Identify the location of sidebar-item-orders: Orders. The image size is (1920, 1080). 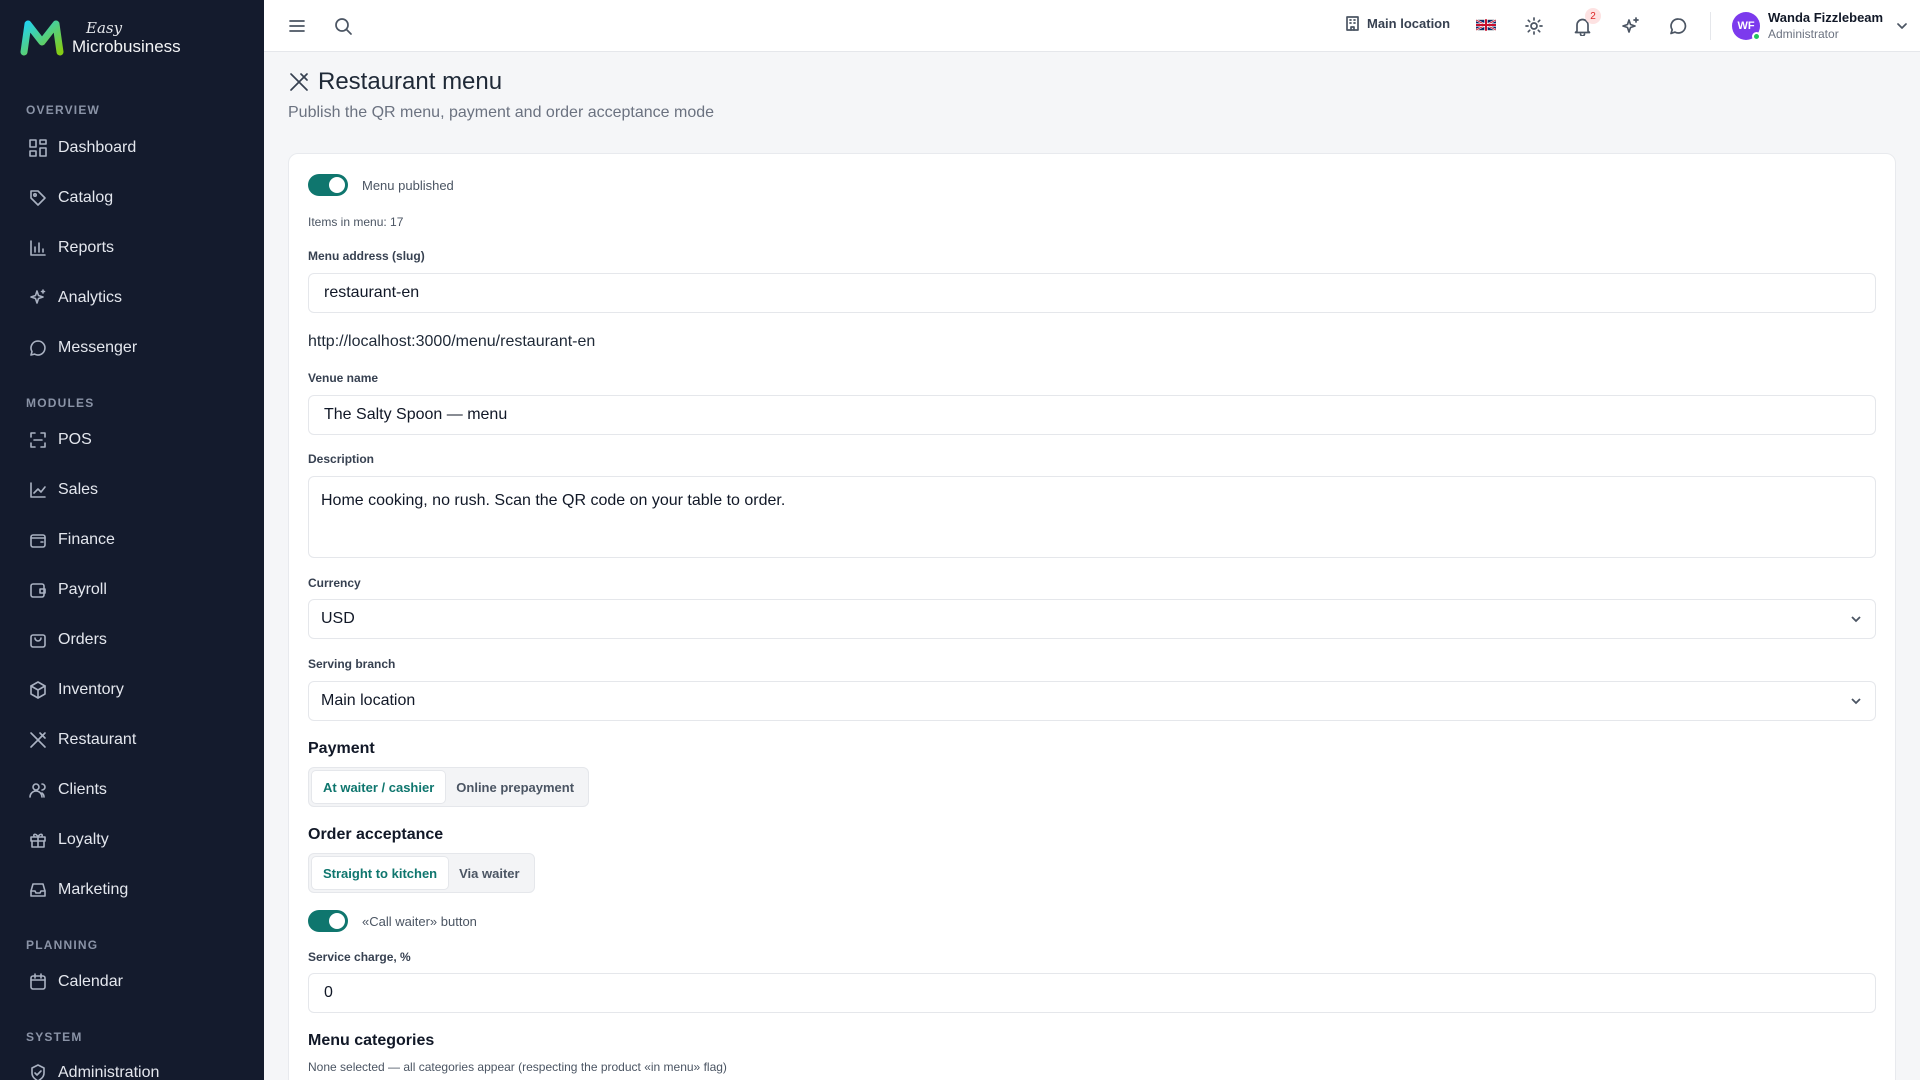
(132, 640).